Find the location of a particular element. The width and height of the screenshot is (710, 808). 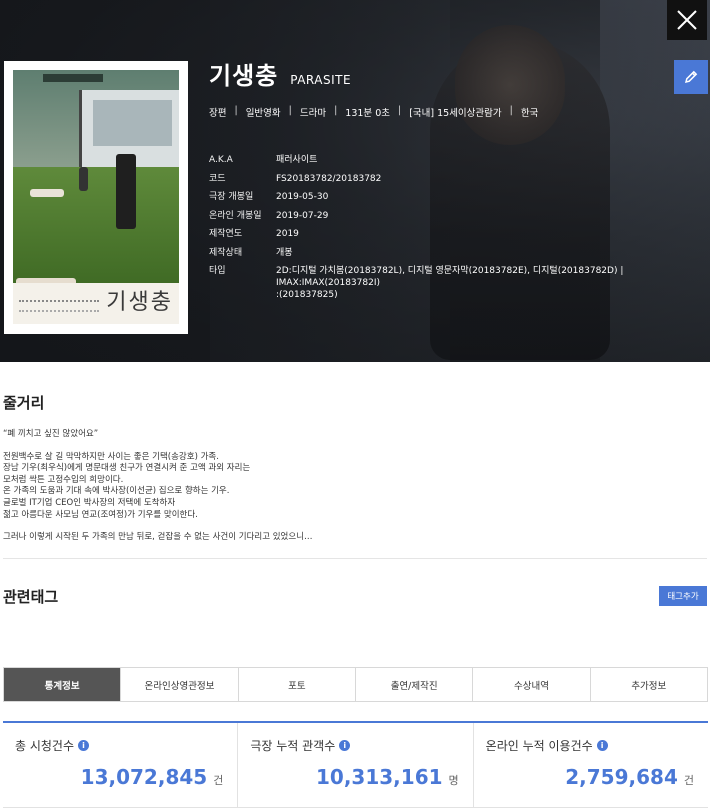

poster-window is located at coordinates (132, 123).